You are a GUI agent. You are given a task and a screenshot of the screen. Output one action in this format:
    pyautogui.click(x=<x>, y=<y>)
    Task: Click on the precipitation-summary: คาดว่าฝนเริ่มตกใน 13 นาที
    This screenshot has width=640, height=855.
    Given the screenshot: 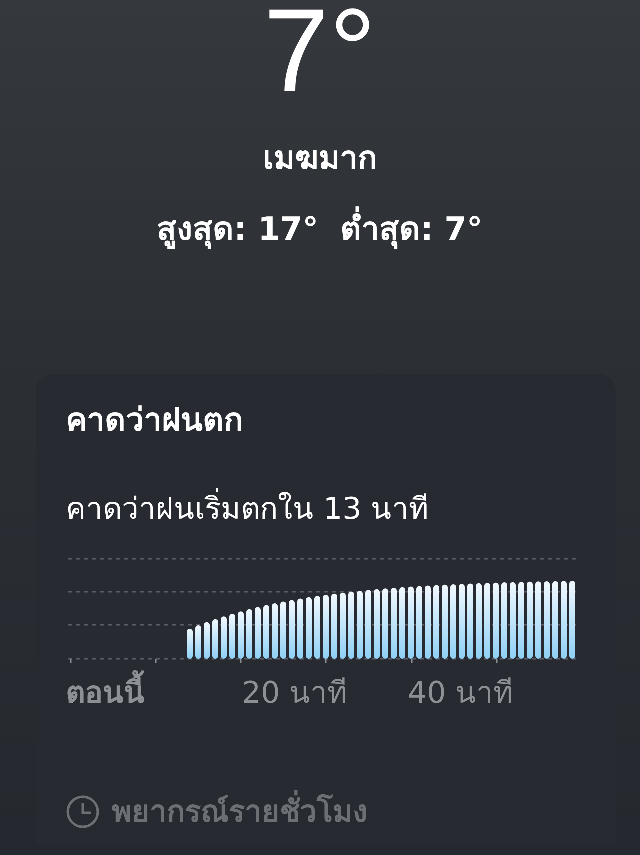 What is the action you would take?
    pyautogui.click(x=341, y=508)
    